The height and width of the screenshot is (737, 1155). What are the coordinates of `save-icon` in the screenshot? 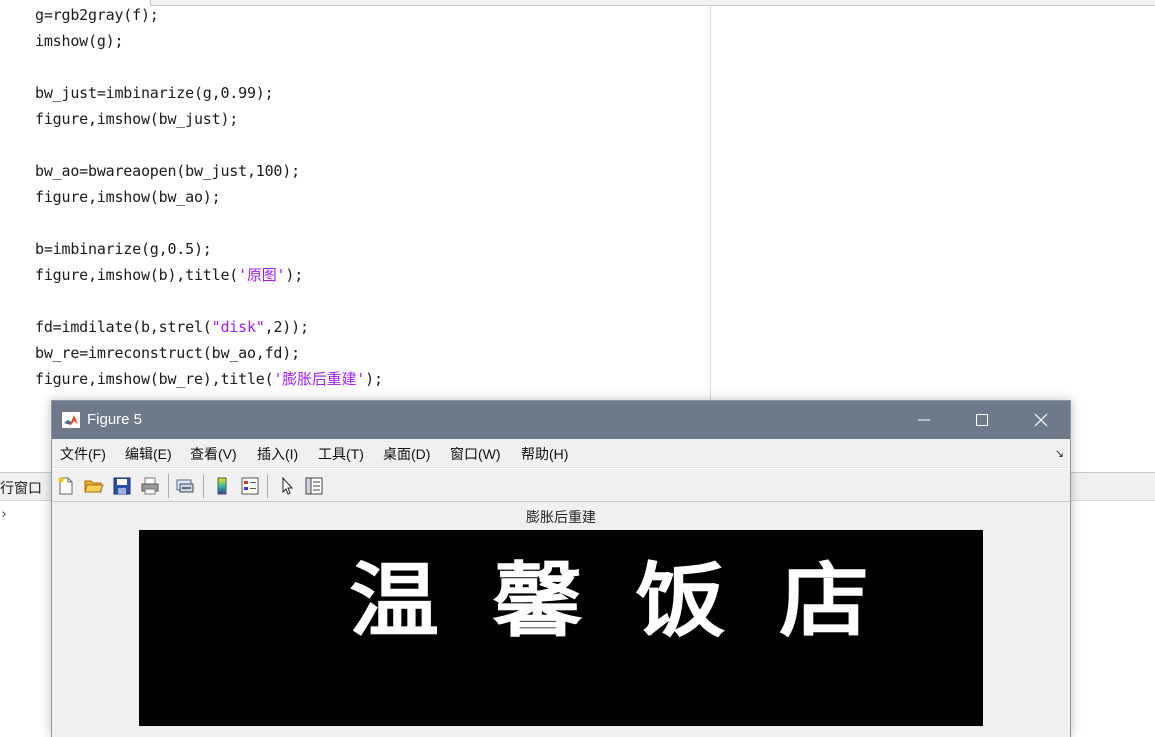 It's located at (122, 486).